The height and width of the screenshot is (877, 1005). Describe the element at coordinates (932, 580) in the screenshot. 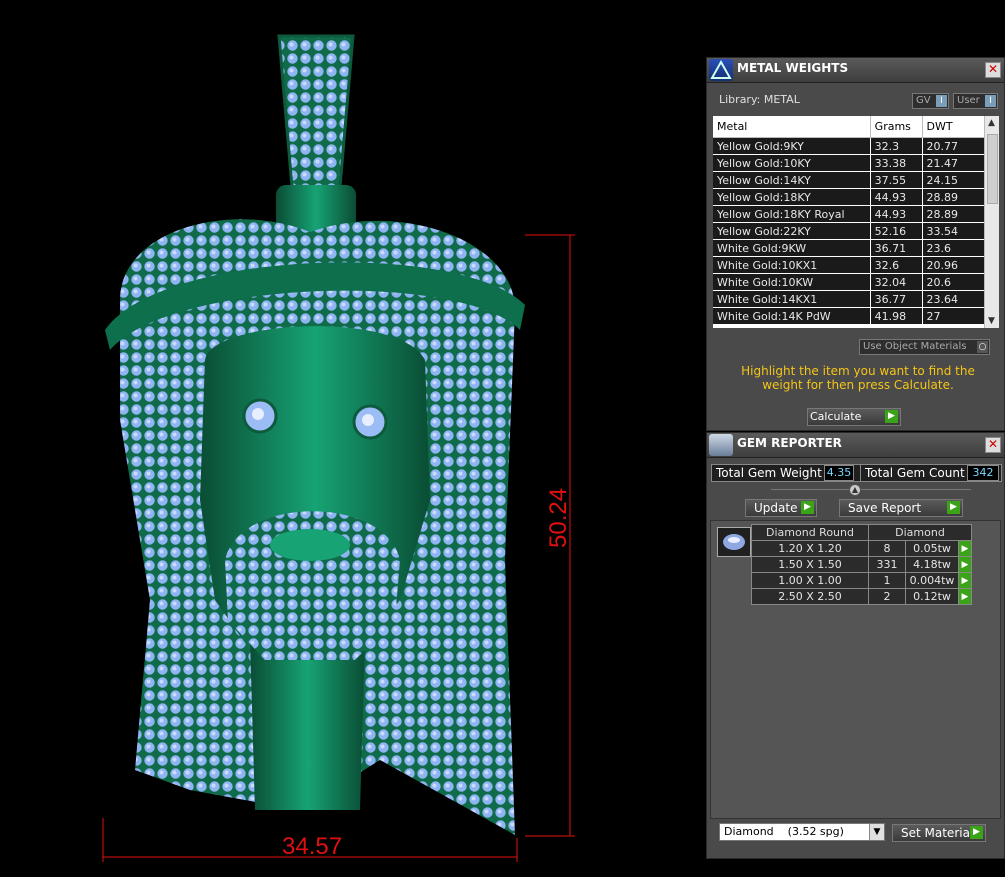

I see `gem-weight: 0.004tw` at that location.